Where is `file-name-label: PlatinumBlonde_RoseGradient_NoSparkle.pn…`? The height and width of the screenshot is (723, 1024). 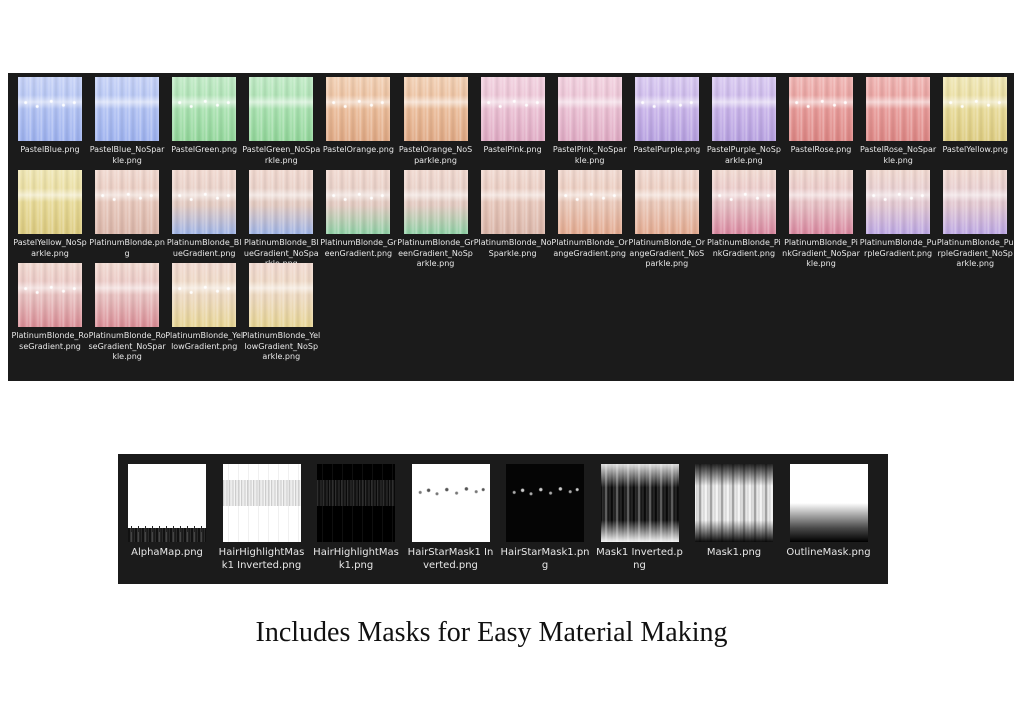
file-name-label: PlatinumBlonde_RoseGradient_NoSparkle.pn… is located at coordinates (127, 346).